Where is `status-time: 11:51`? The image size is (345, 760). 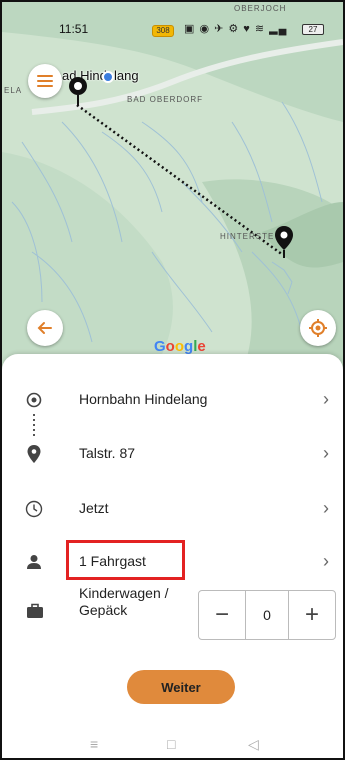
status-time: 11:51 is located at coordinates (74, 29).